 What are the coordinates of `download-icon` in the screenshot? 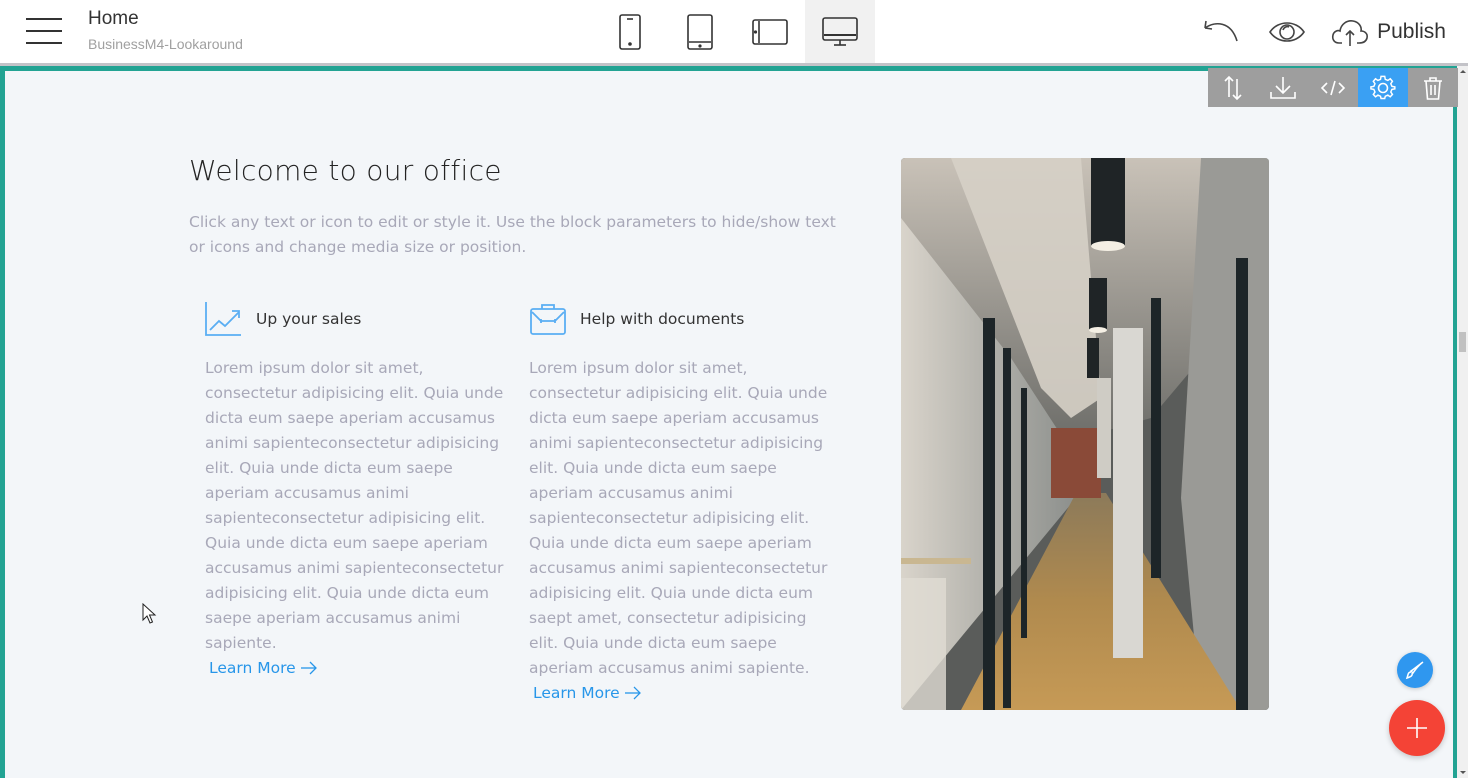 It's located at (1283, 87).